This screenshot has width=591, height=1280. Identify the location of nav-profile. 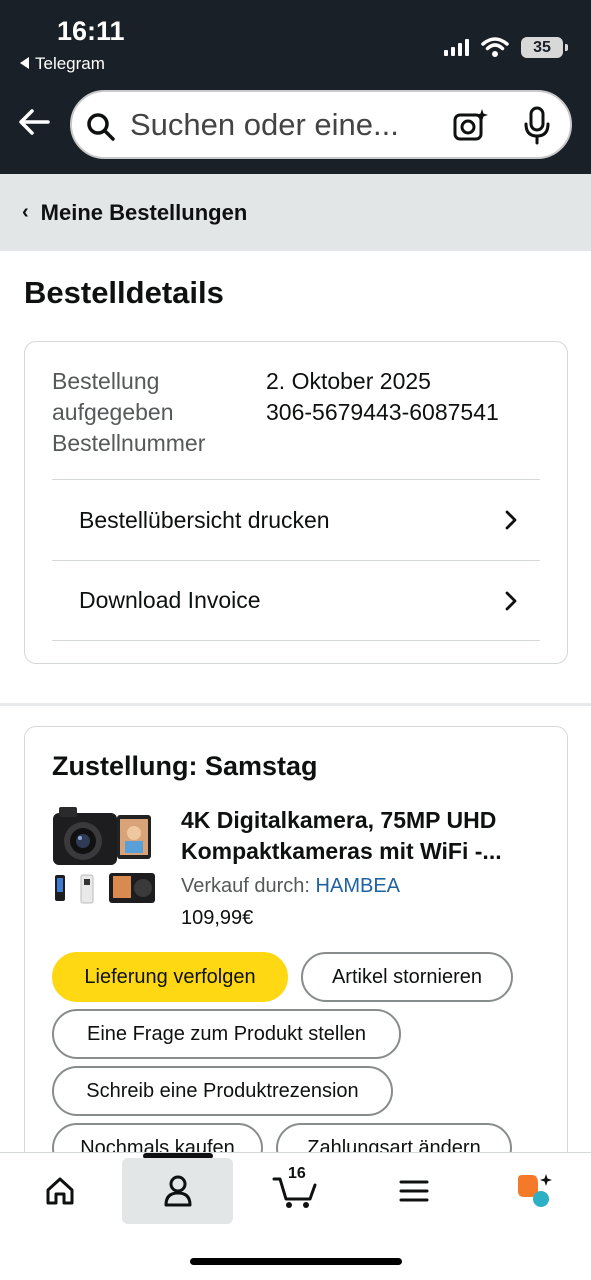
(177, 1191).